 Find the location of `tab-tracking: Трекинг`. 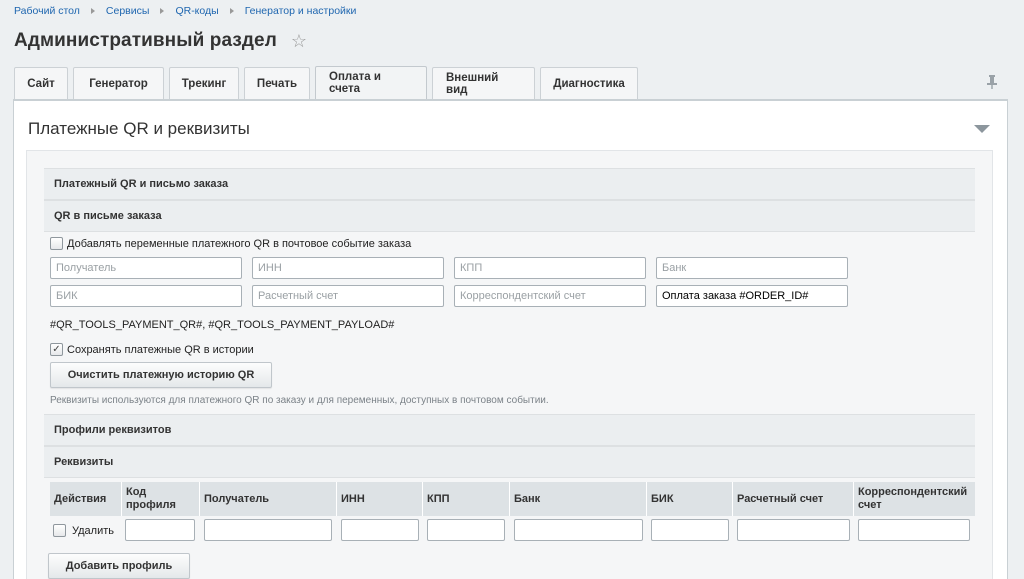

tab-tracking: Трекинг is located at coordinates (204, 83).